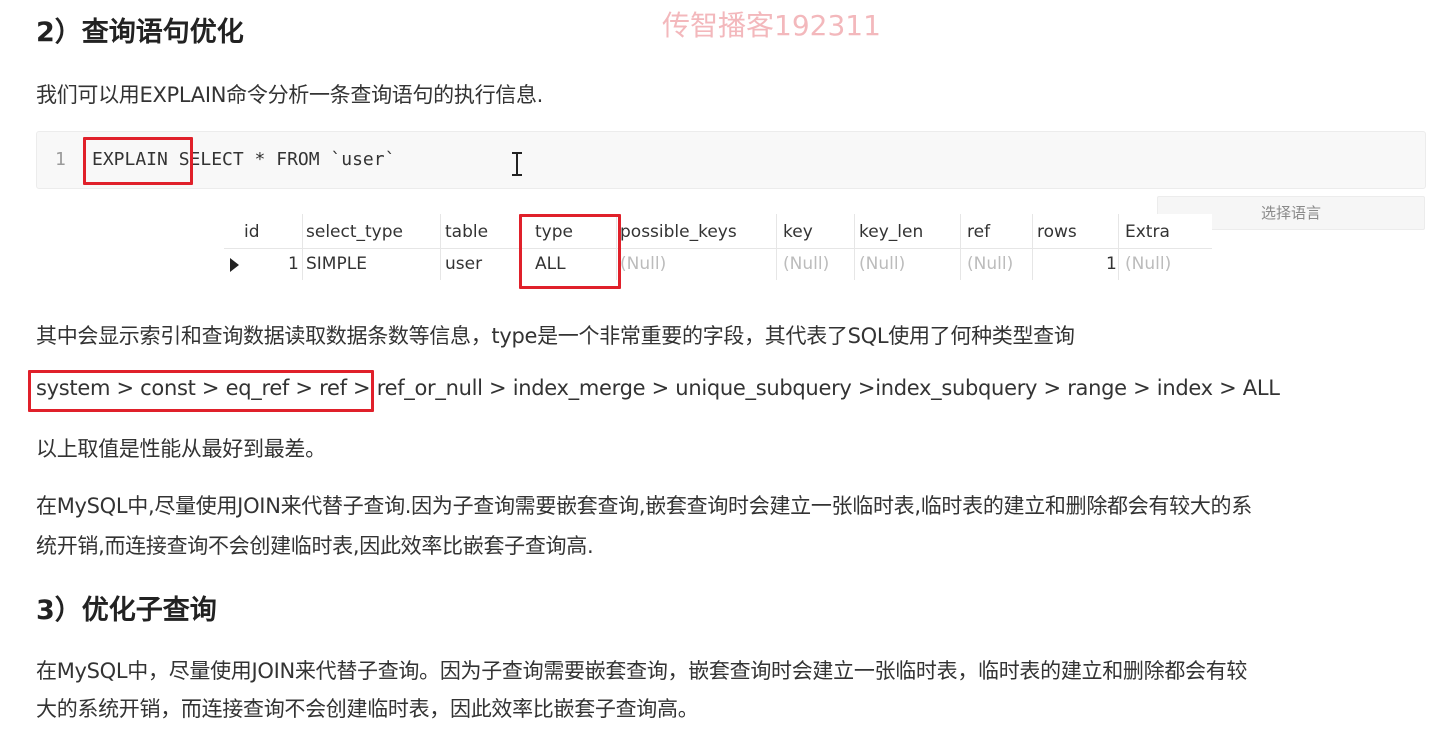 The height and width of the screenshot is (744, 1452). Describe the element at coordinates (891, 232) in the screenshot. I see `col-header-key-len: key_len` at that location.